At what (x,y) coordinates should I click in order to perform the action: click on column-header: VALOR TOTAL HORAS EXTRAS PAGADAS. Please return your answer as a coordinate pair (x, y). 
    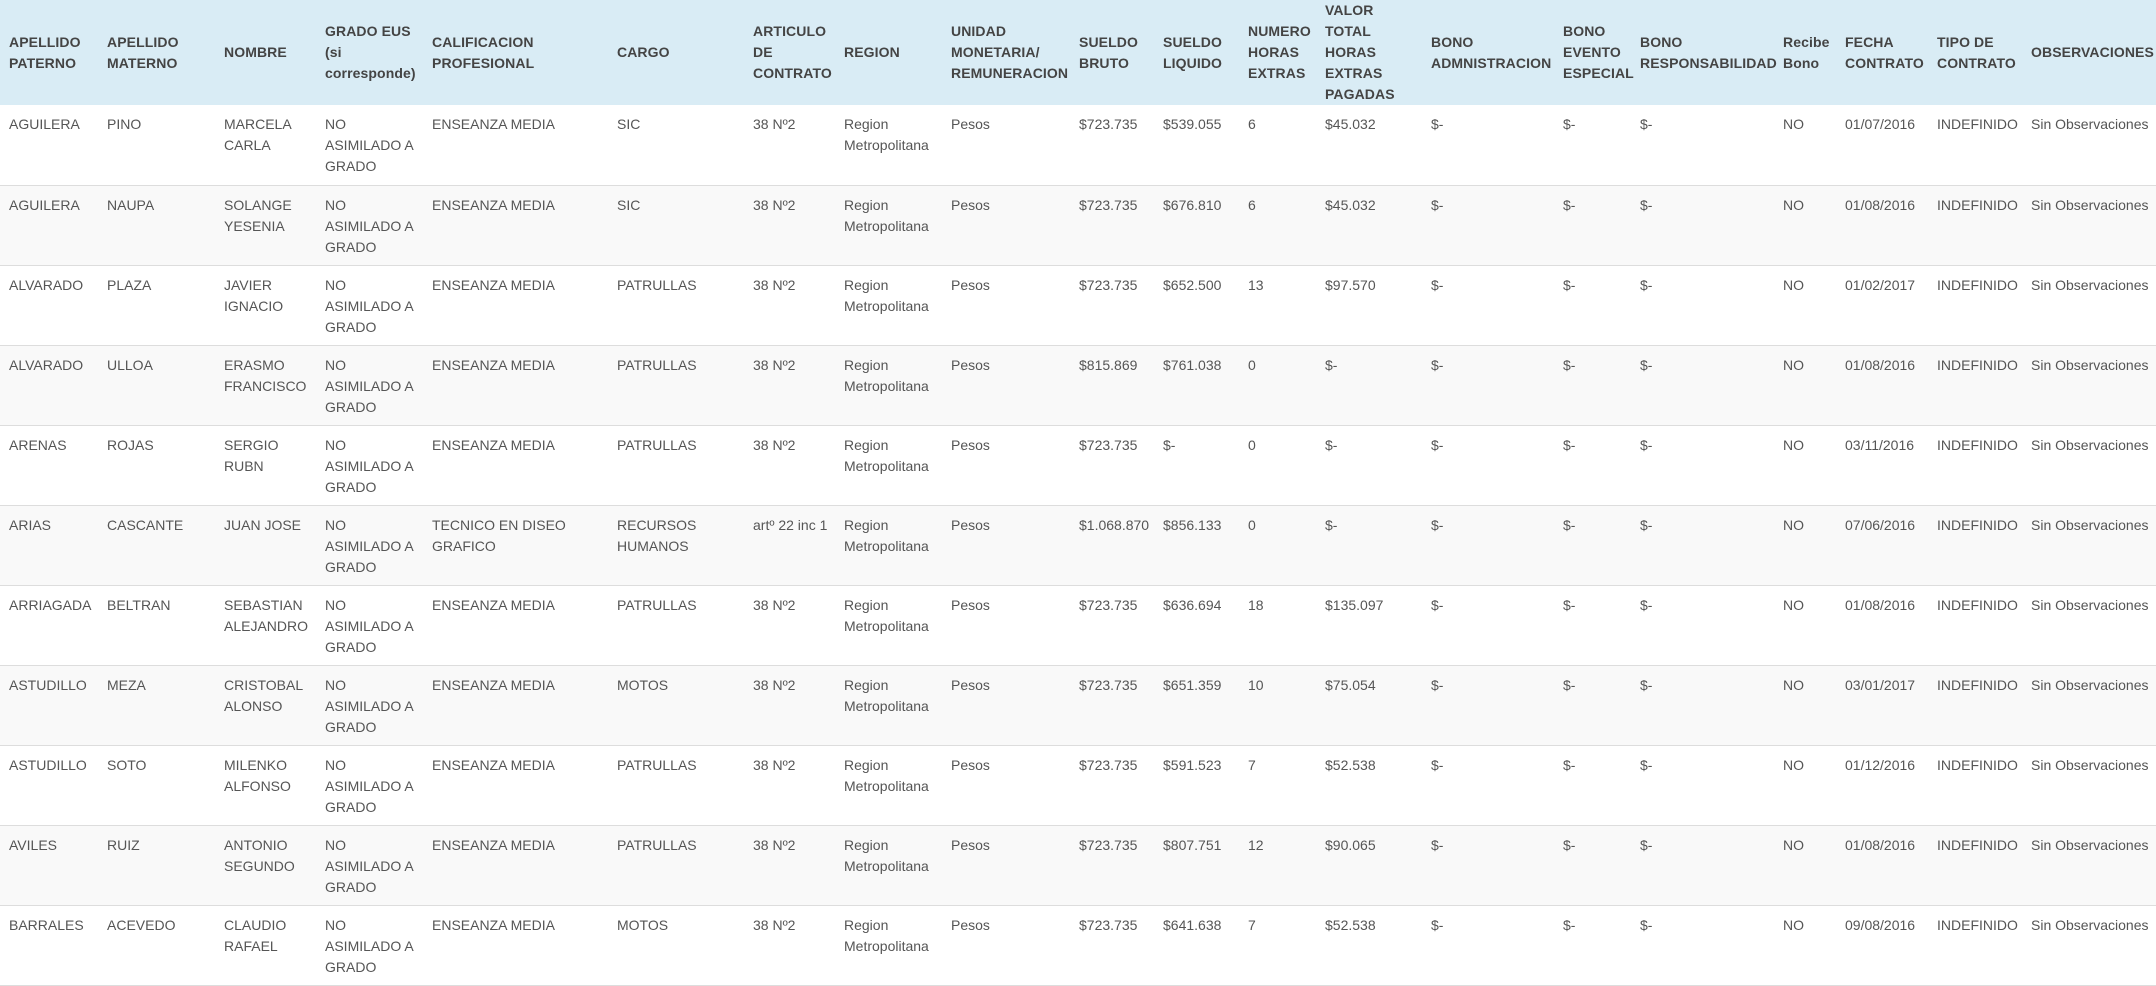
    Looking at the image, I should click on (1369, 52).